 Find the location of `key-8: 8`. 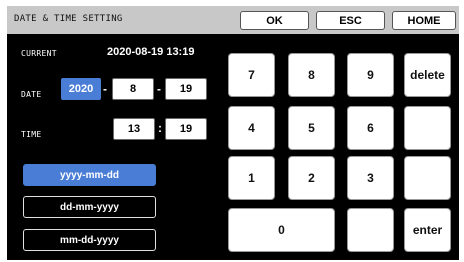

key-8: 8 is located at coordinates (311, 75).